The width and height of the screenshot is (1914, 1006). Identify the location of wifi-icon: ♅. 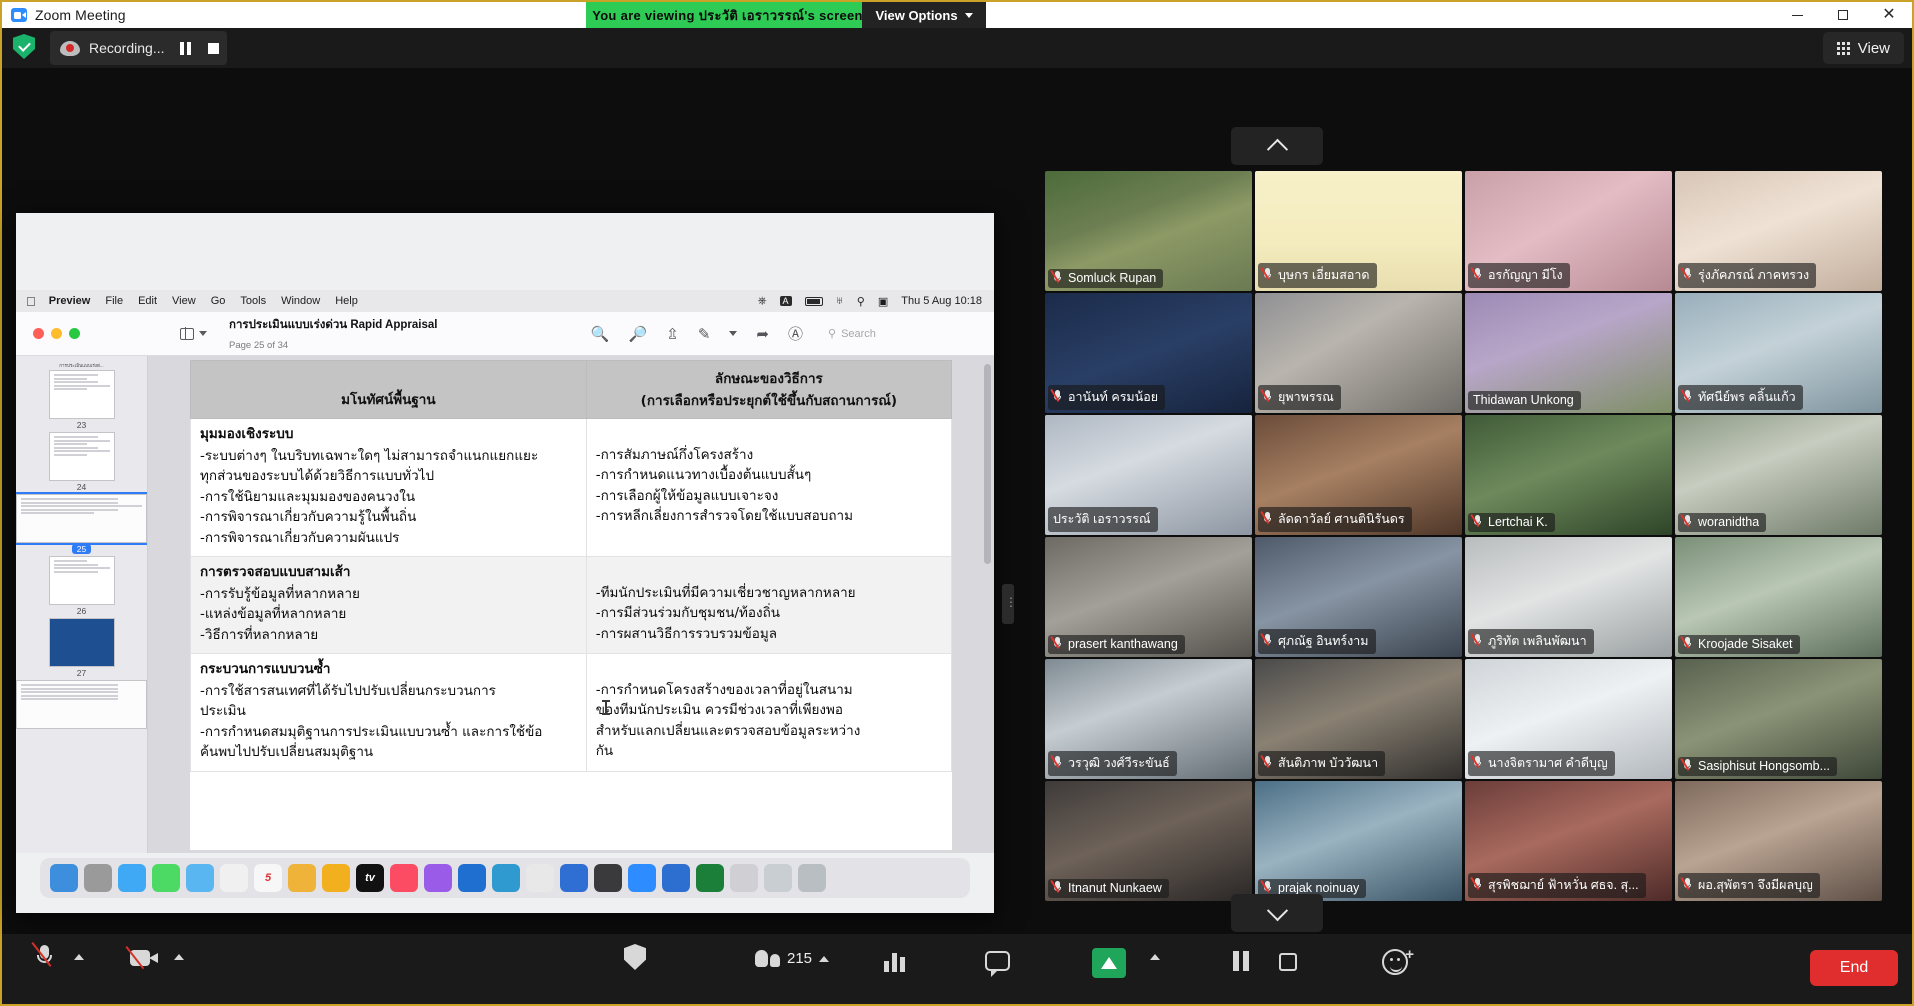
(840, 301).